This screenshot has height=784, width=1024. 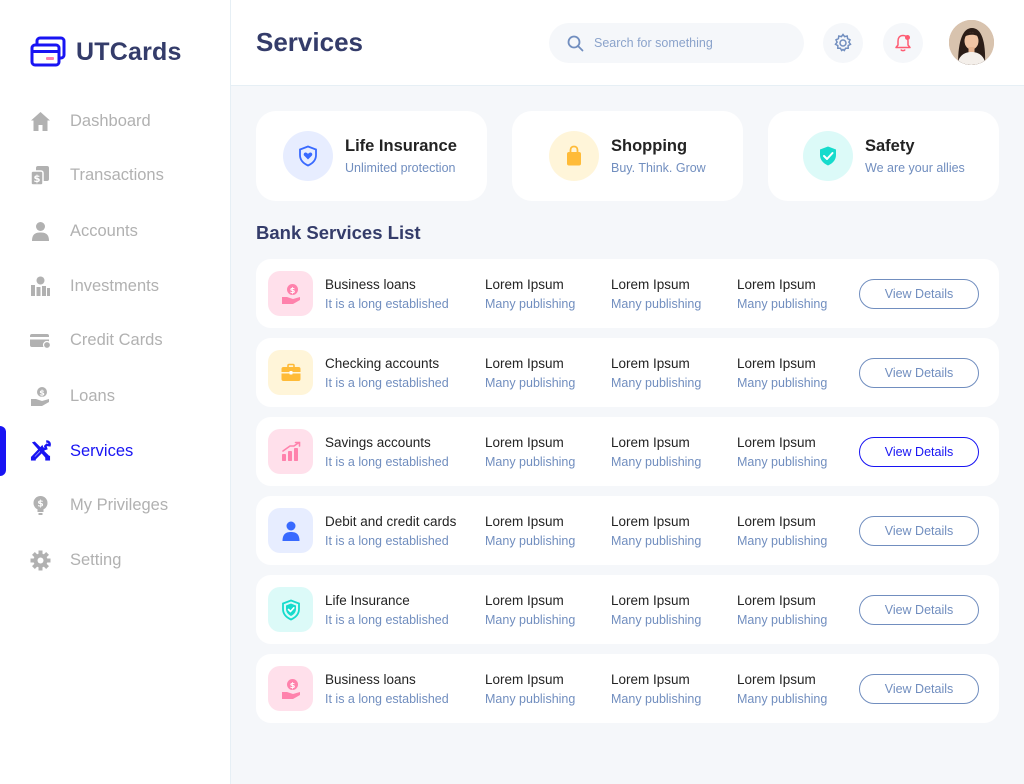 I want to click on sidebar-item-dashboard: Dashboard, so click(x=115, y=121).